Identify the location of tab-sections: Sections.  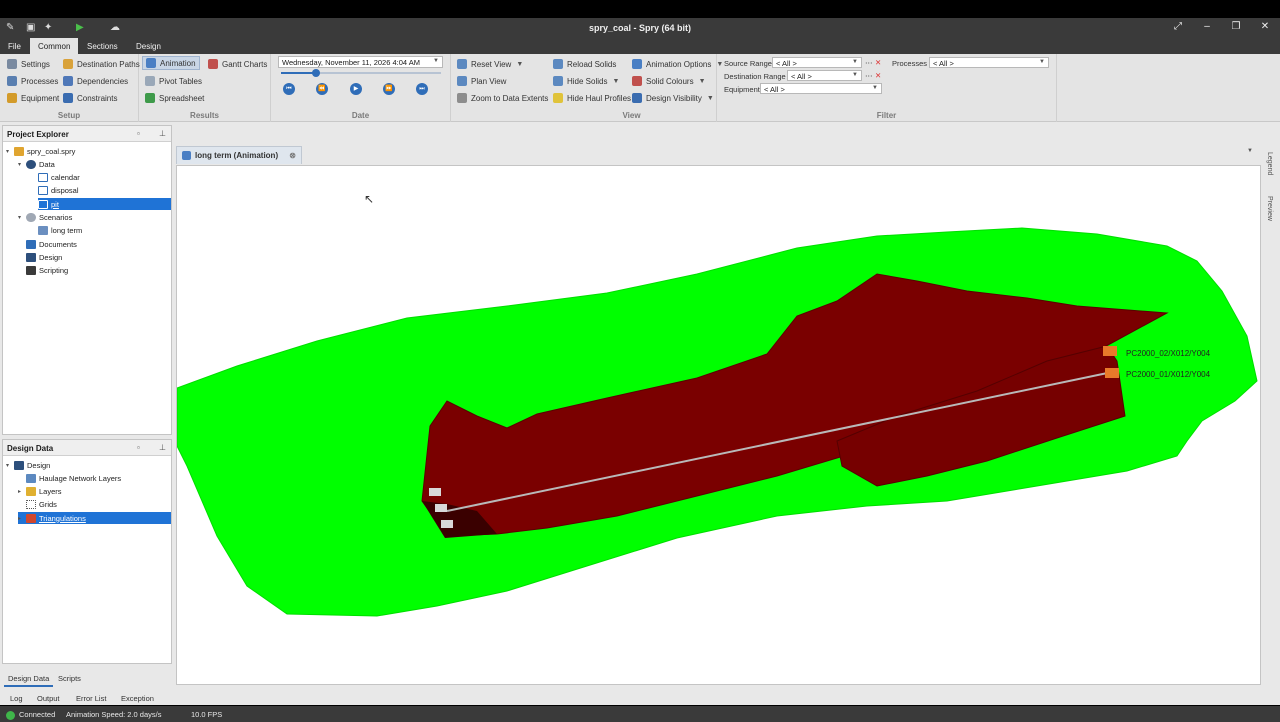
(102, 46).